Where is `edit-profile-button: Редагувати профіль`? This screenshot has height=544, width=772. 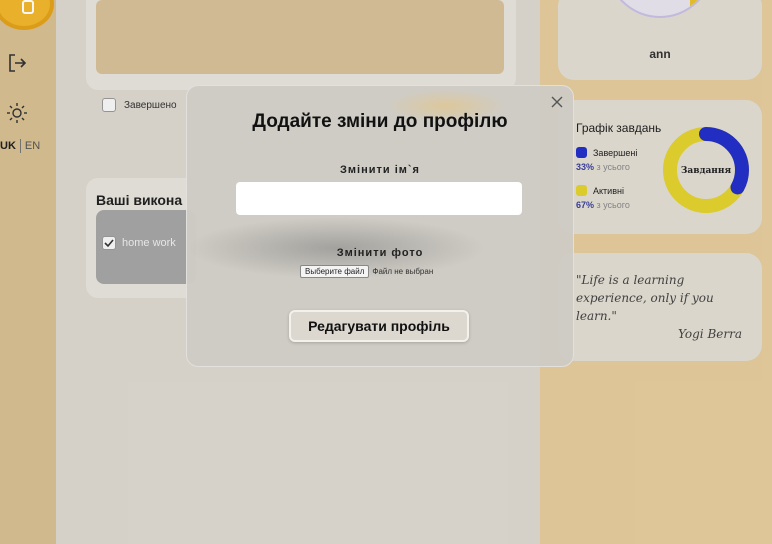 edit-profile-button: Редагувати профіль is located at coordinates (379, 326).